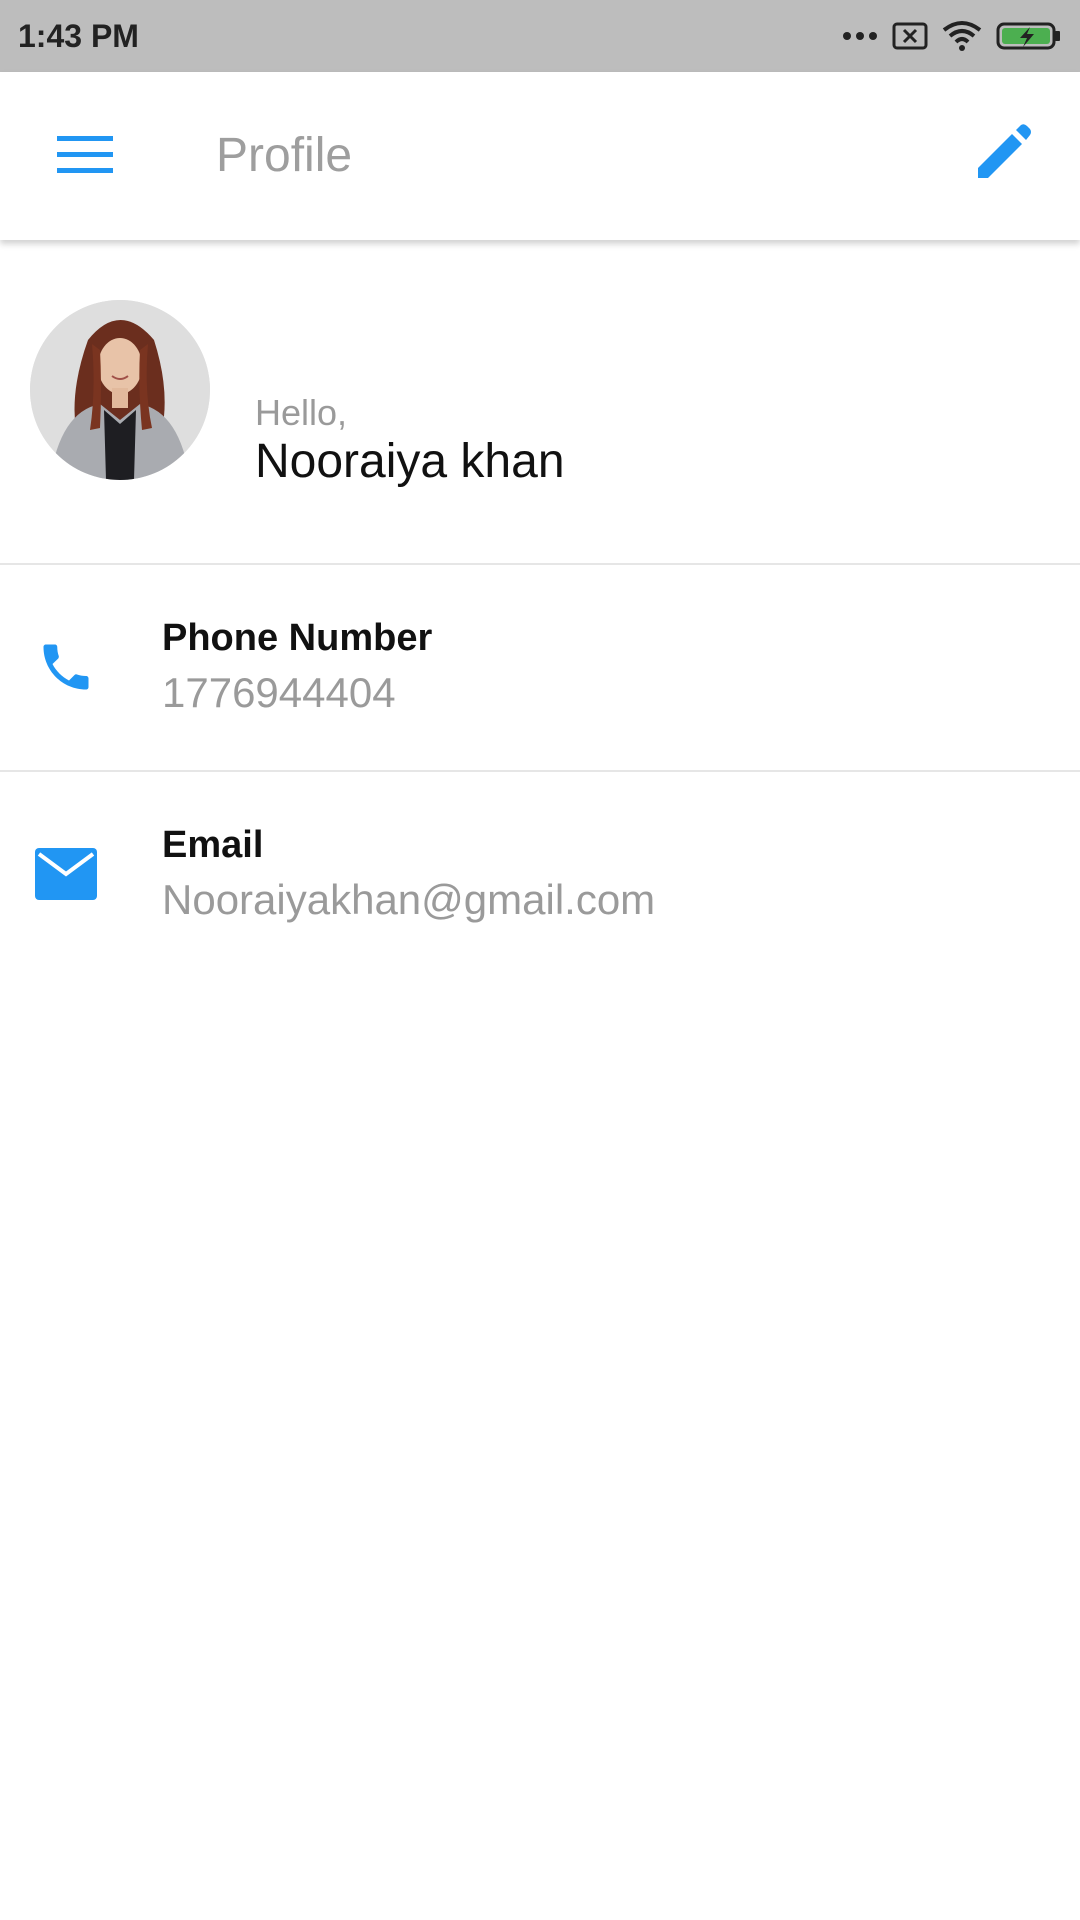  I want to click on wifi-icon, so click(962, 36).